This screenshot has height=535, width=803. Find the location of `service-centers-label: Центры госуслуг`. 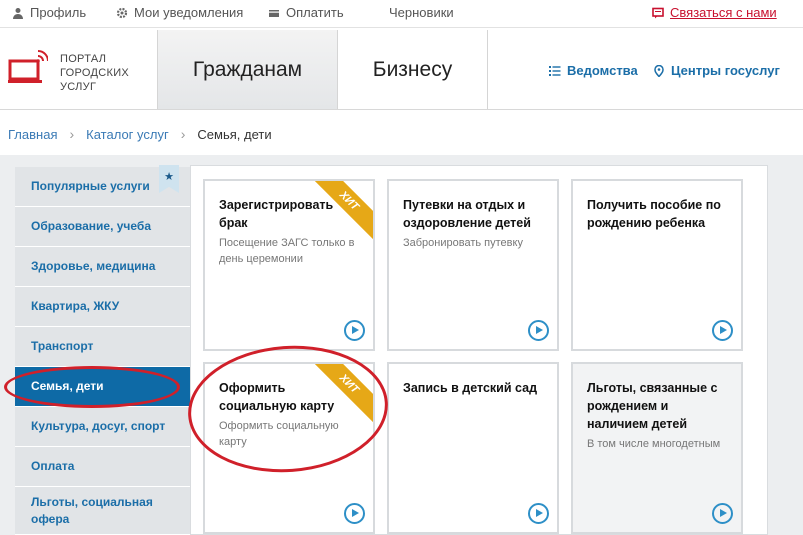

service-centers-label: Центры госуслуг is located at coordinates (725, 70).